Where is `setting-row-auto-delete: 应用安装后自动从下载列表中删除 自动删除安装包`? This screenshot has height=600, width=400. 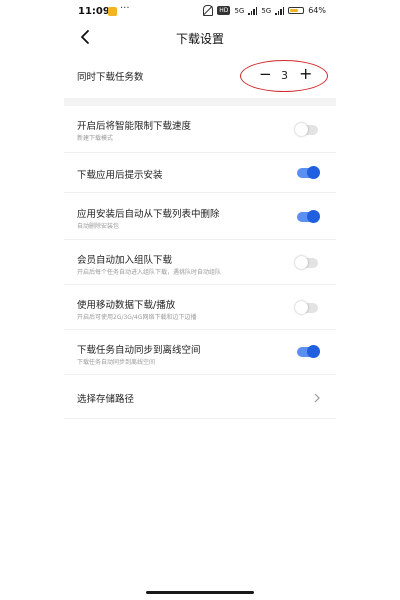
setting-row-auto-delete: 应用安装后自动从下载列表中删除 自动删除安装包 is located at coordinates (200, 216).